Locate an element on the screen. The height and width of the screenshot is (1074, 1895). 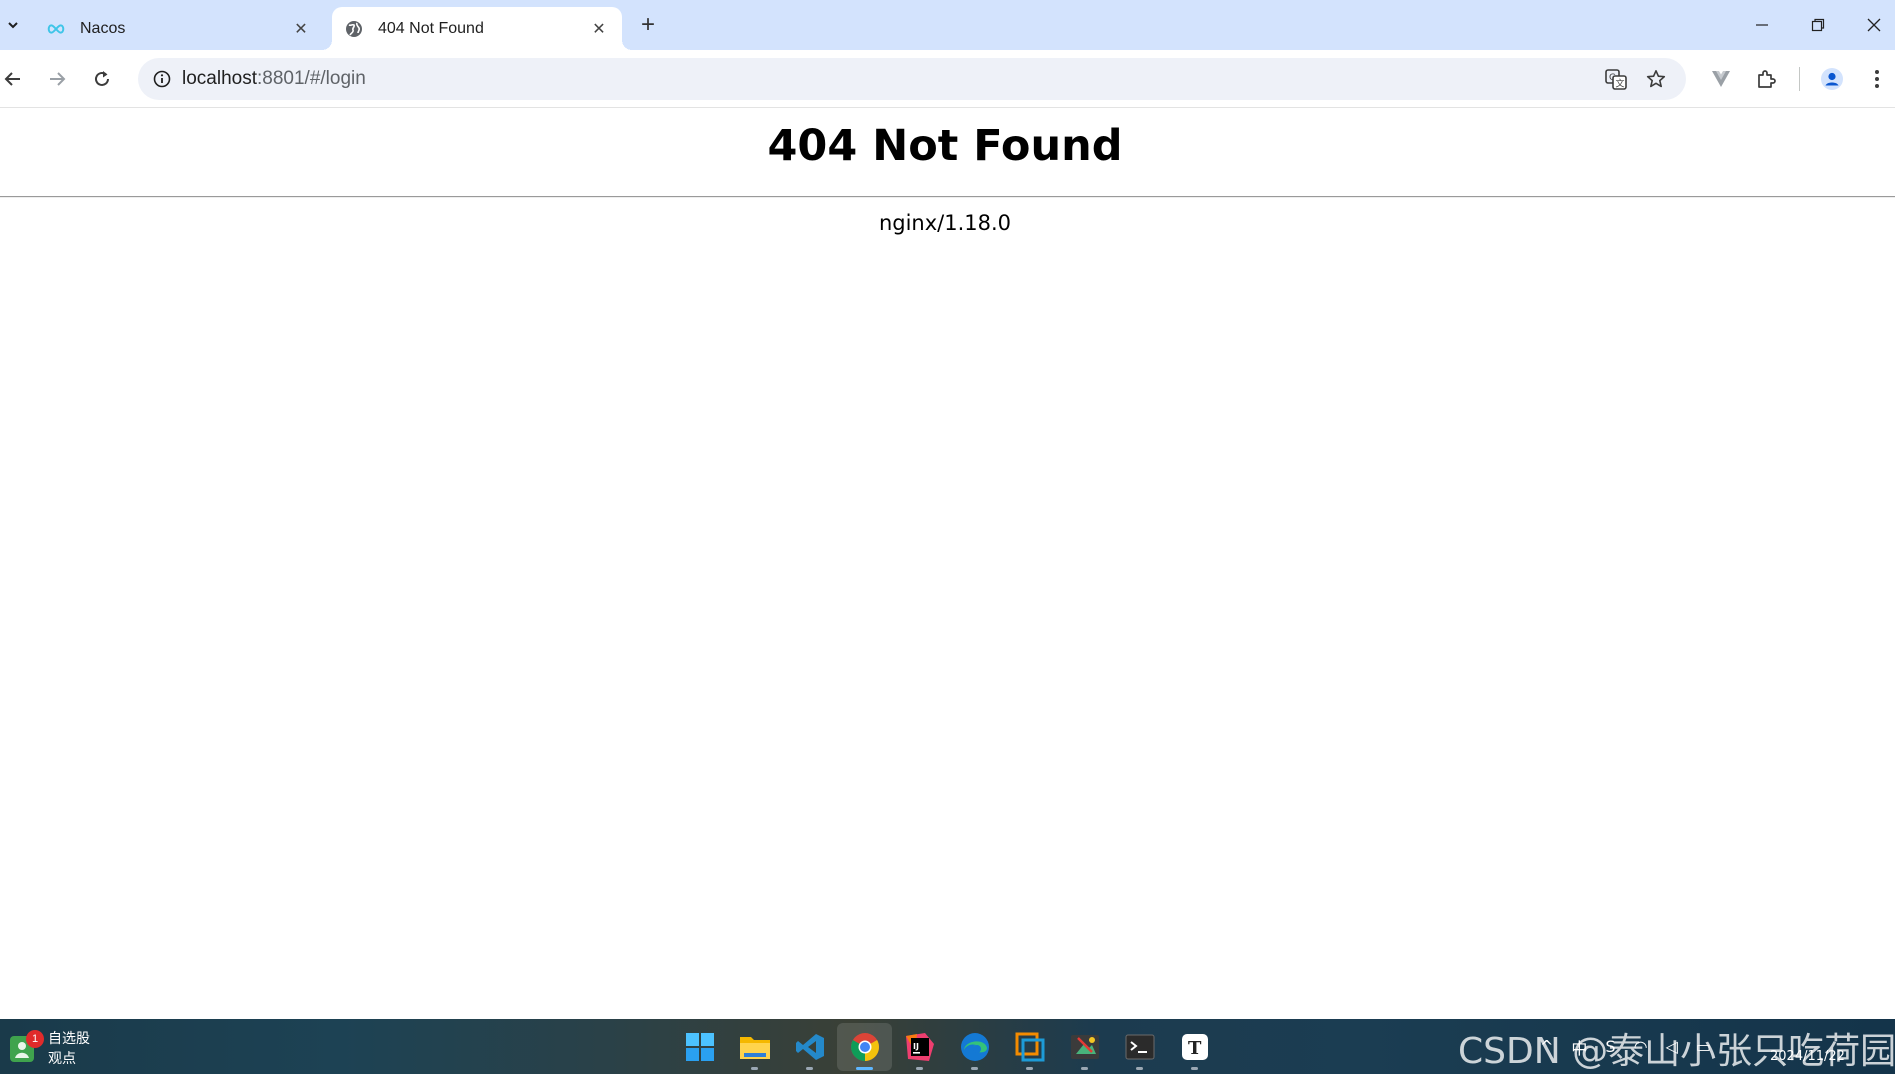
svg-text: T is located at coordinates (1195, 1048).